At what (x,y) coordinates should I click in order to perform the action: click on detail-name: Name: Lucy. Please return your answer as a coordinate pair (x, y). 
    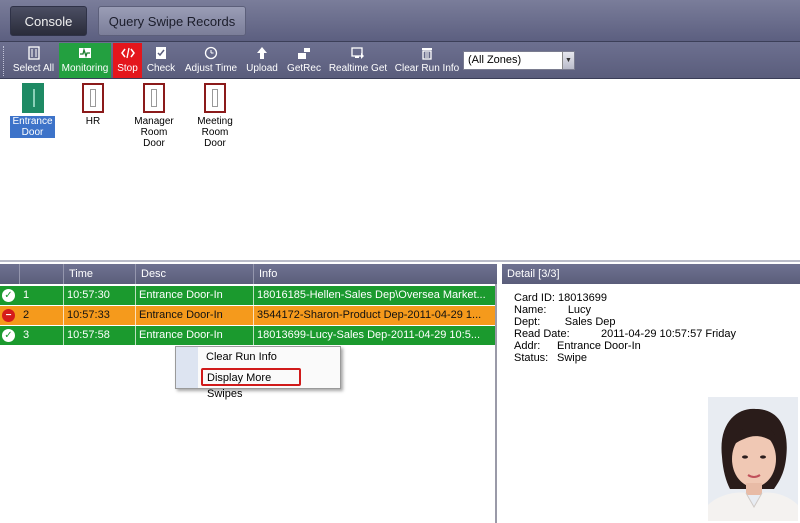
    Looking at the image, I should click on (553, 310).